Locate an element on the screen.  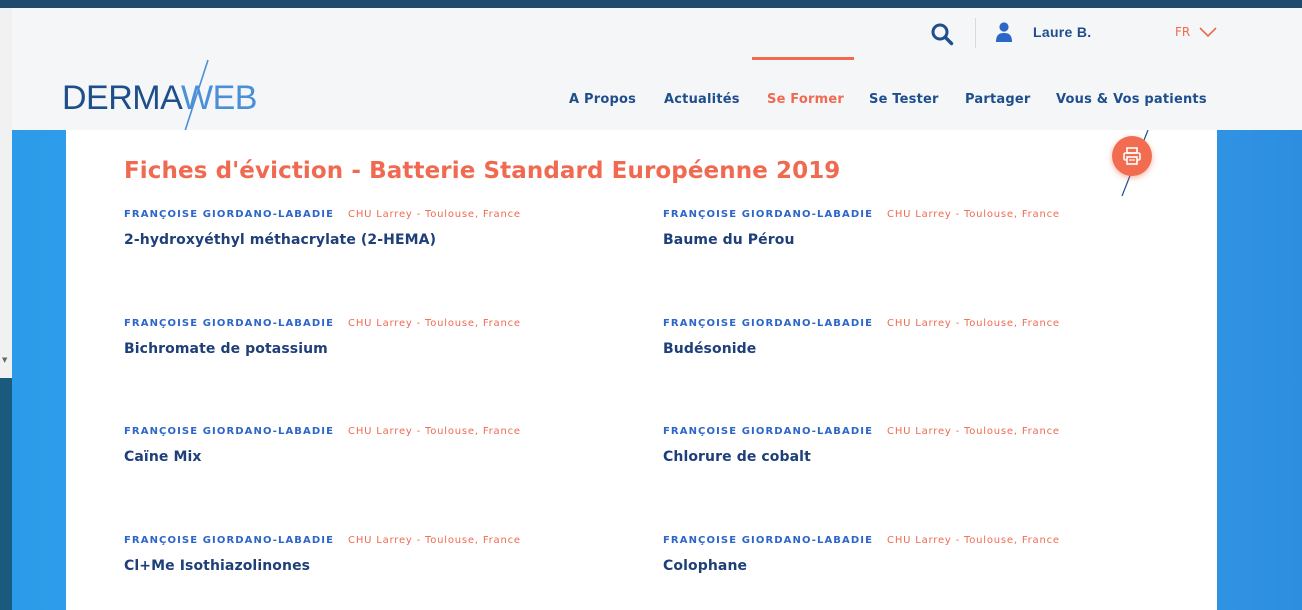
user-name-link: Laure B. is located at coordinates (1062, 32).